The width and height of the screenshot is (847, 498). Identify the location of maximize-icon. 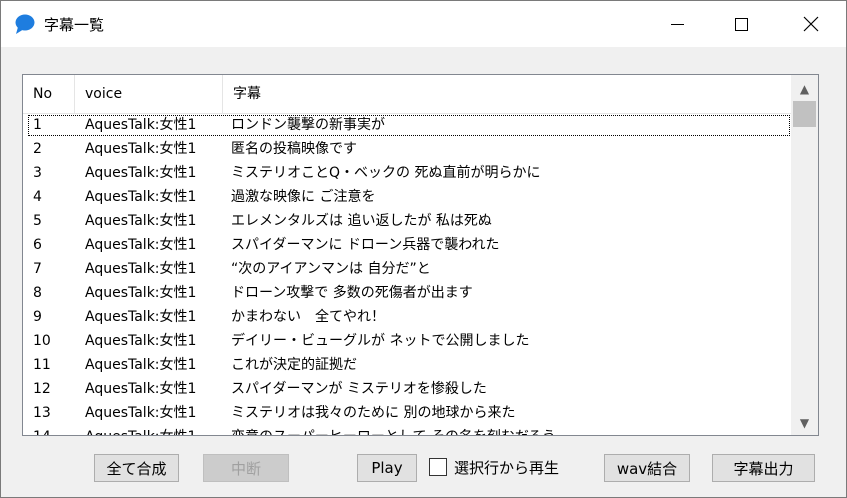
(741, 24).